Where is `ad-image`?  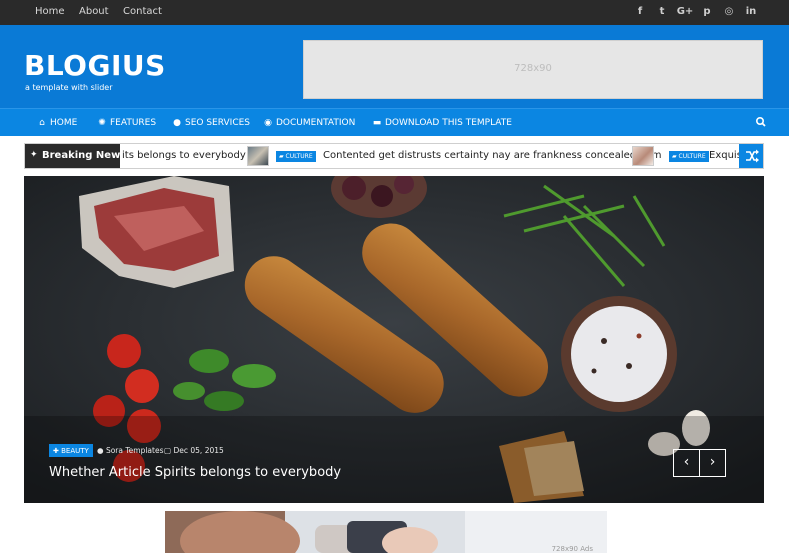 ad-image is located at coordinates (386, 532).